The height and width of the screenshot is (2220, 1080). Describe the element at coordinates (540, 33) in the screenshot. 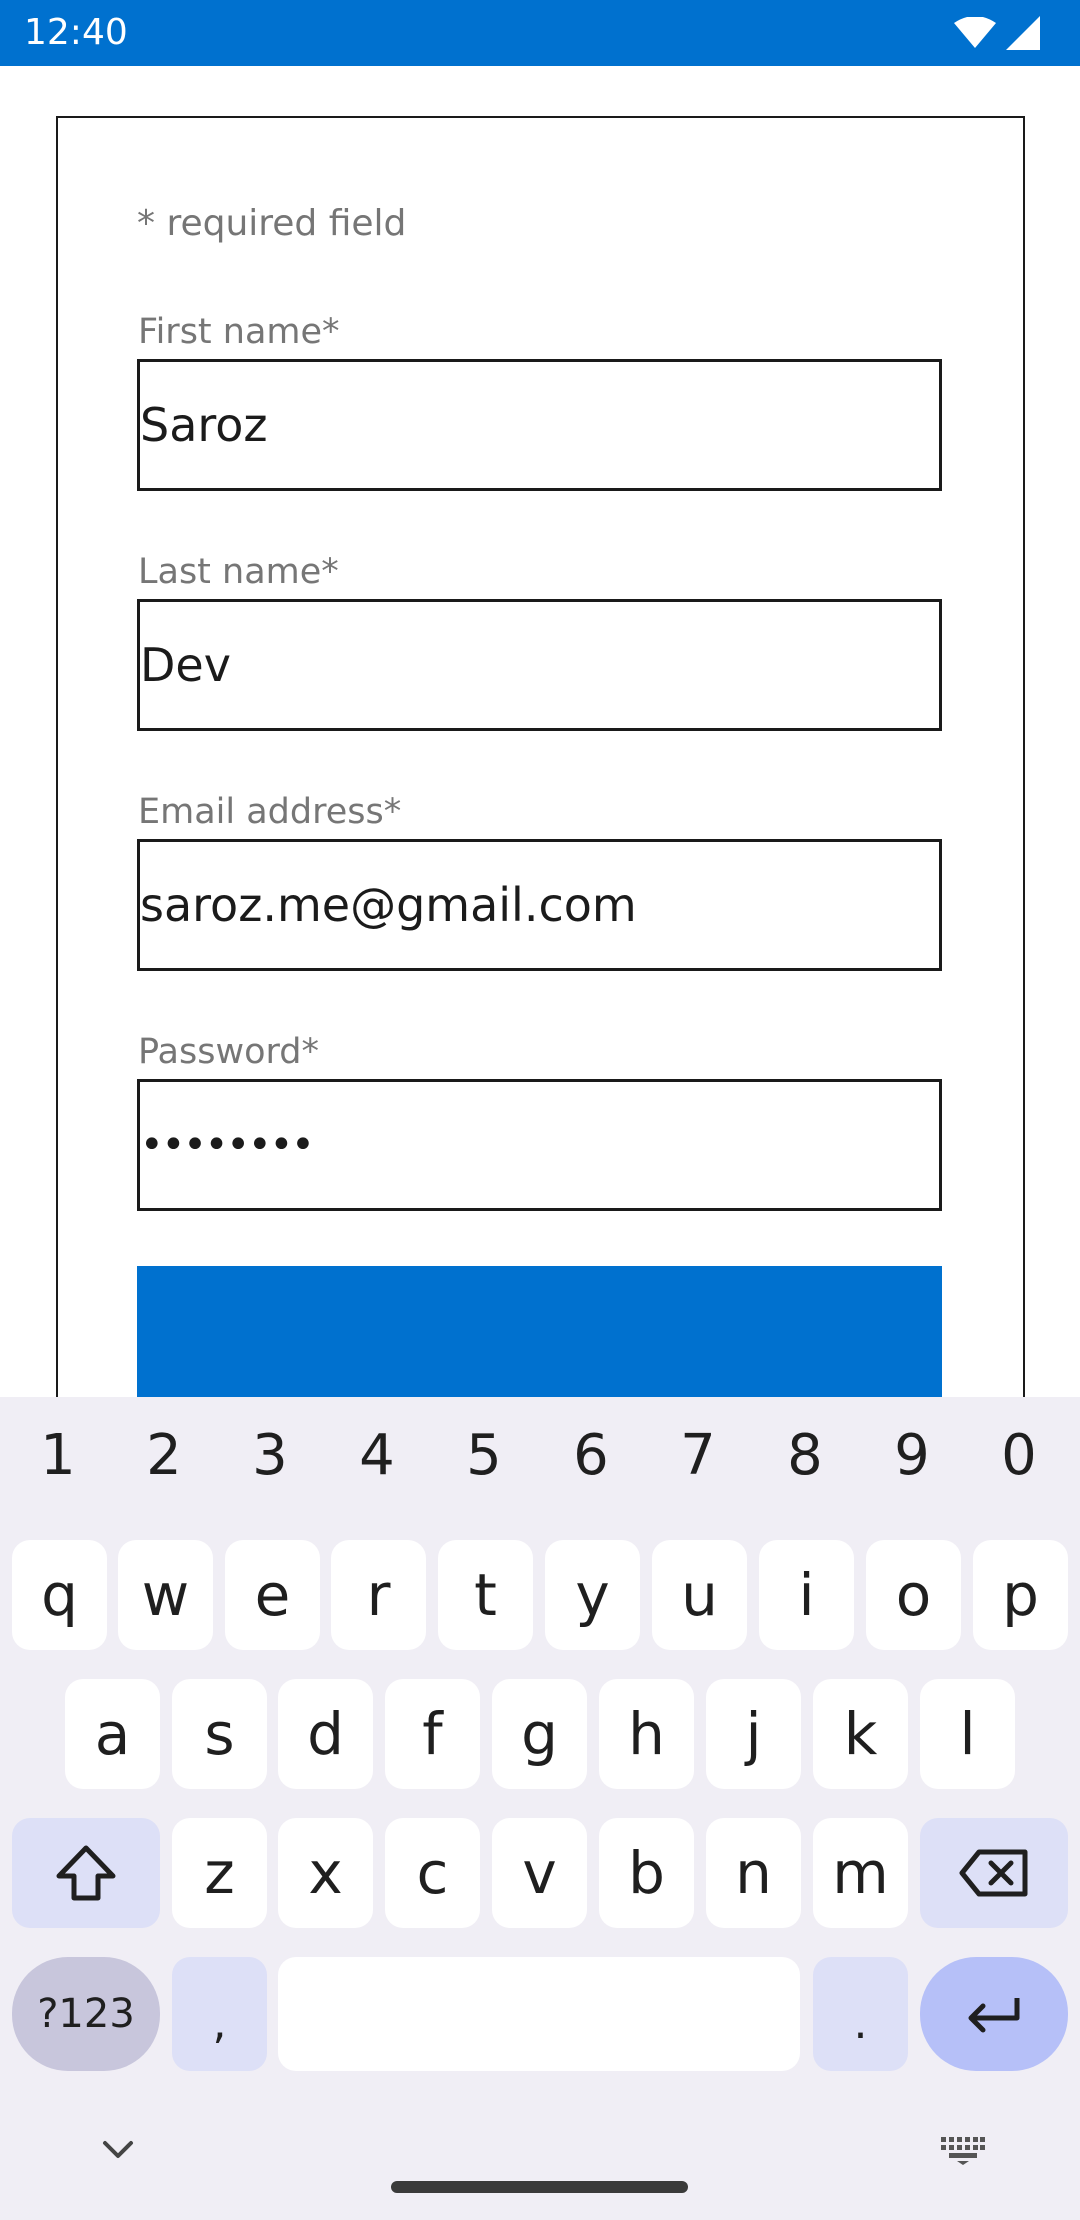

I see `status-bar: 12:40` at that location.